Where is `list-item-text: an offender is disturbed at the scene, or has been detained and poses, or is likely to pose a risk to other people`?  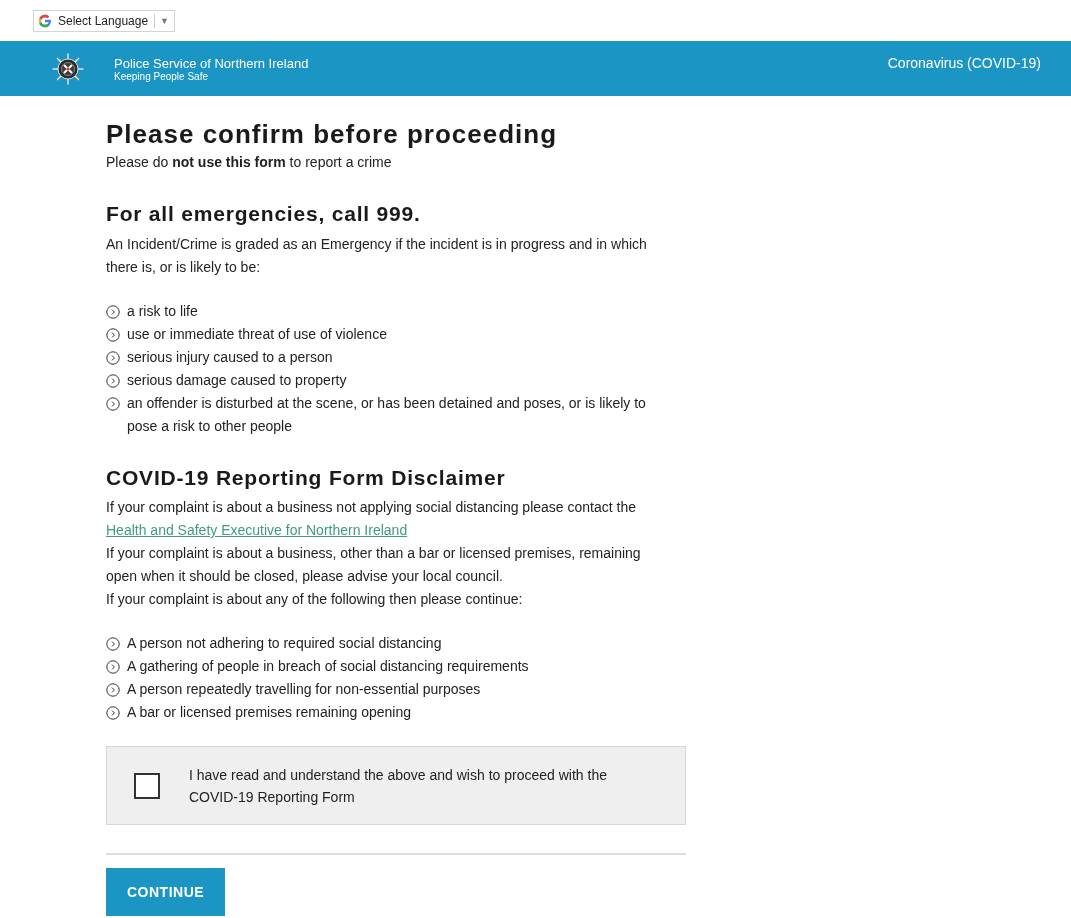
list-item-text: an offender is disturbed at the scene, or has been detained and poses, or is likely to pose a risk to other people is located at coordinates (387, 415).